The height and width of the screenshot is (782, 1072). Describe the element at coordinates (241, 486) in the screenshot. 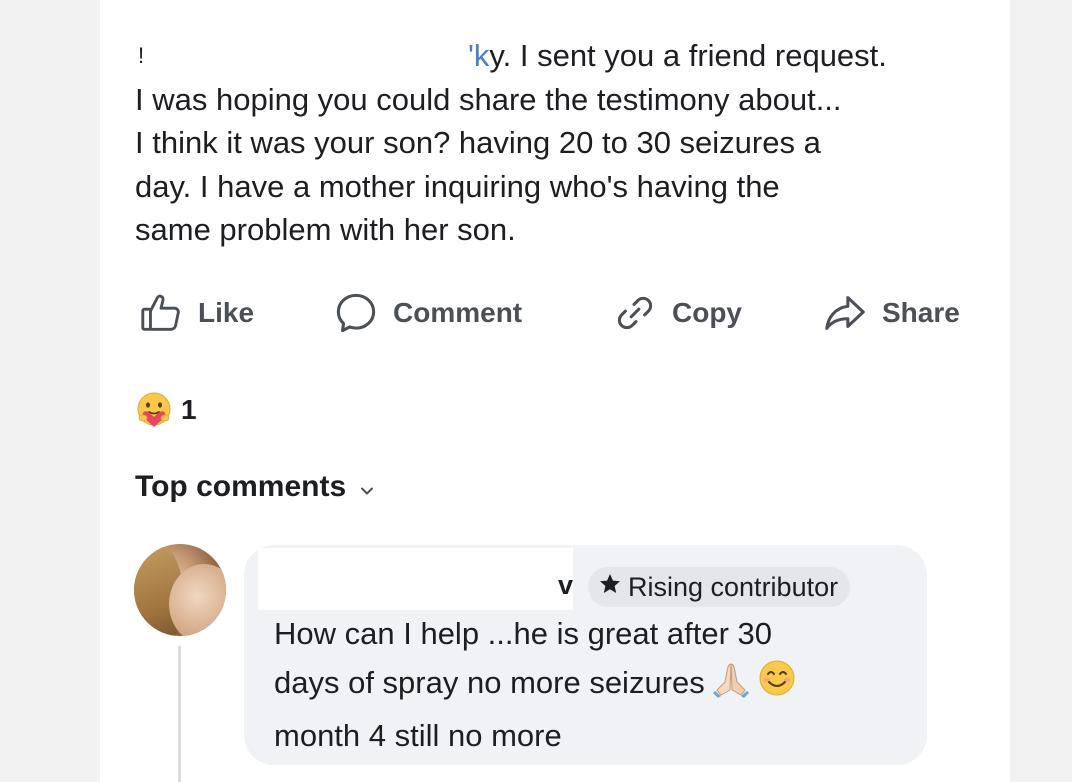

I see `top-comments-label: Top comments` at that location.